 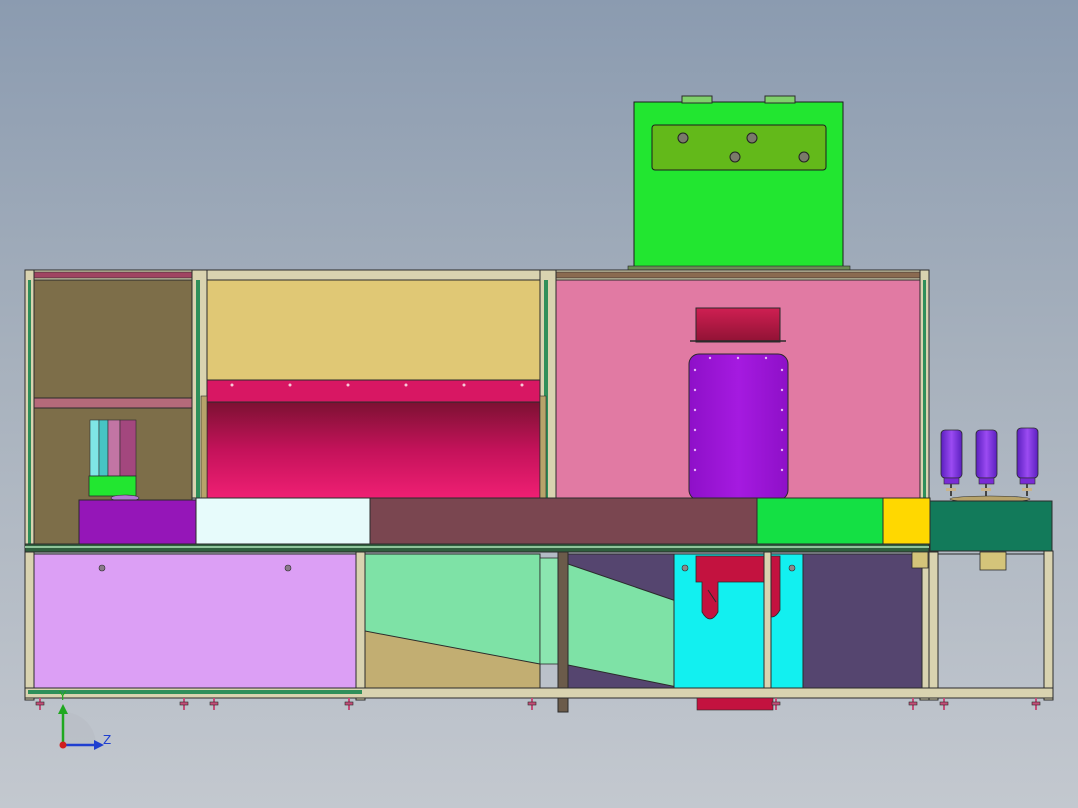 What do you see at coordinates (549, 611) in the screenshot?
I see `chute-flange` at bounding box center [549, 611].